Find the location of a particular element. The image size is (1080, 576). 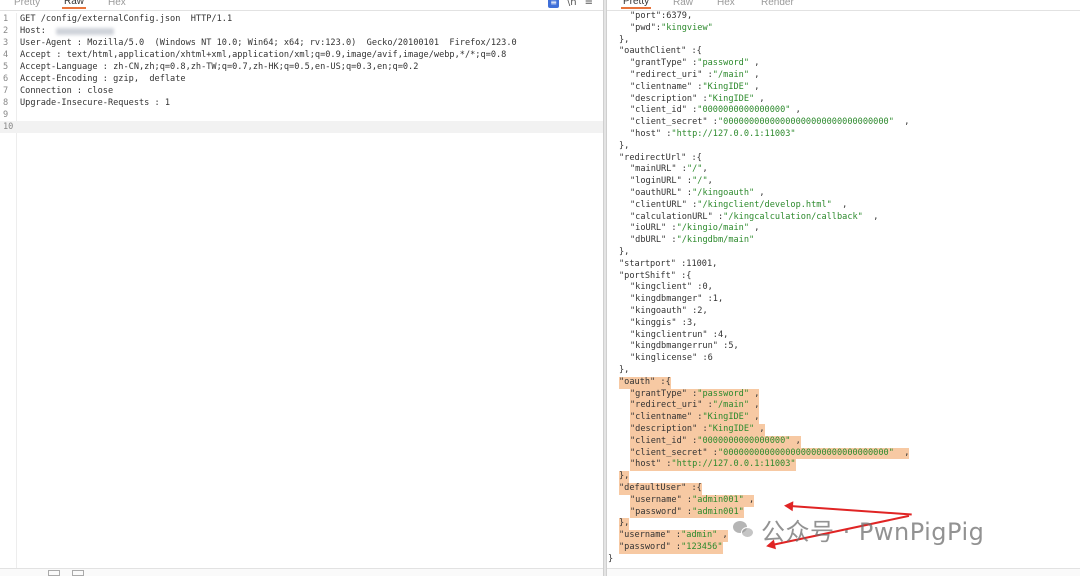

line-number: 1 is located at coordinates (6, 19).